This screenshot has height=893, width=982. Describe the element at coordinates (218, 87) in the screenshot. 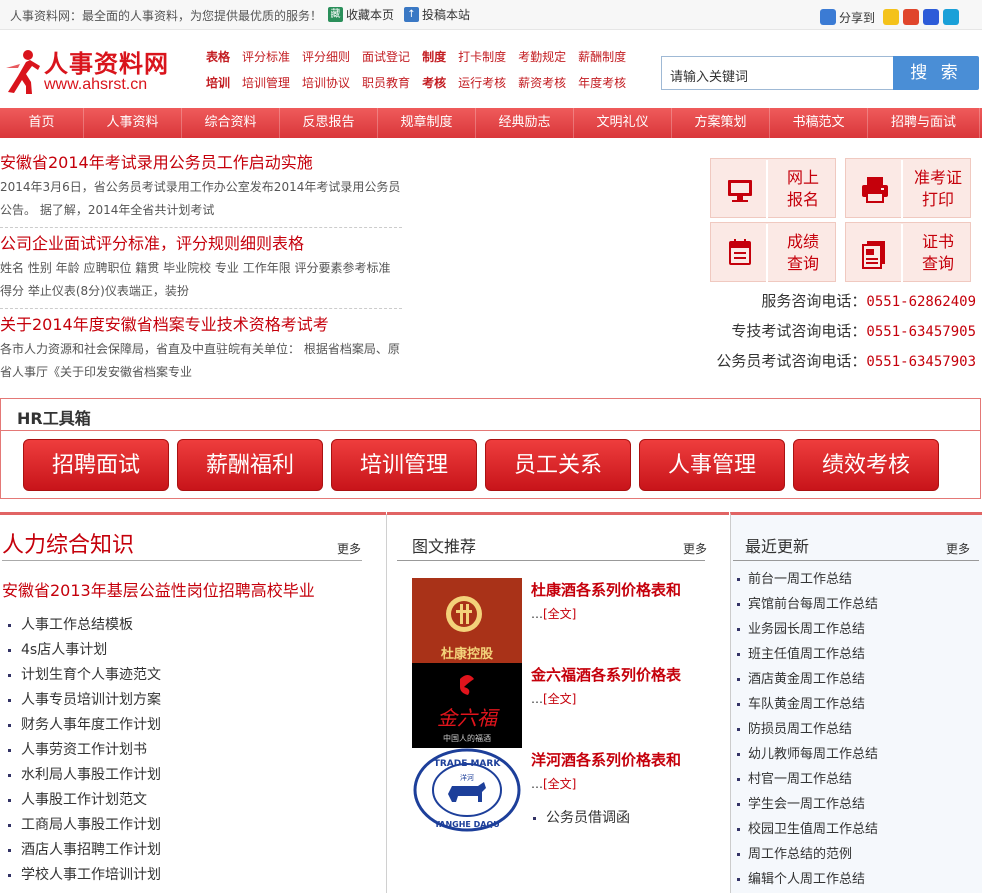

I see `header-link: 培训` at that location.